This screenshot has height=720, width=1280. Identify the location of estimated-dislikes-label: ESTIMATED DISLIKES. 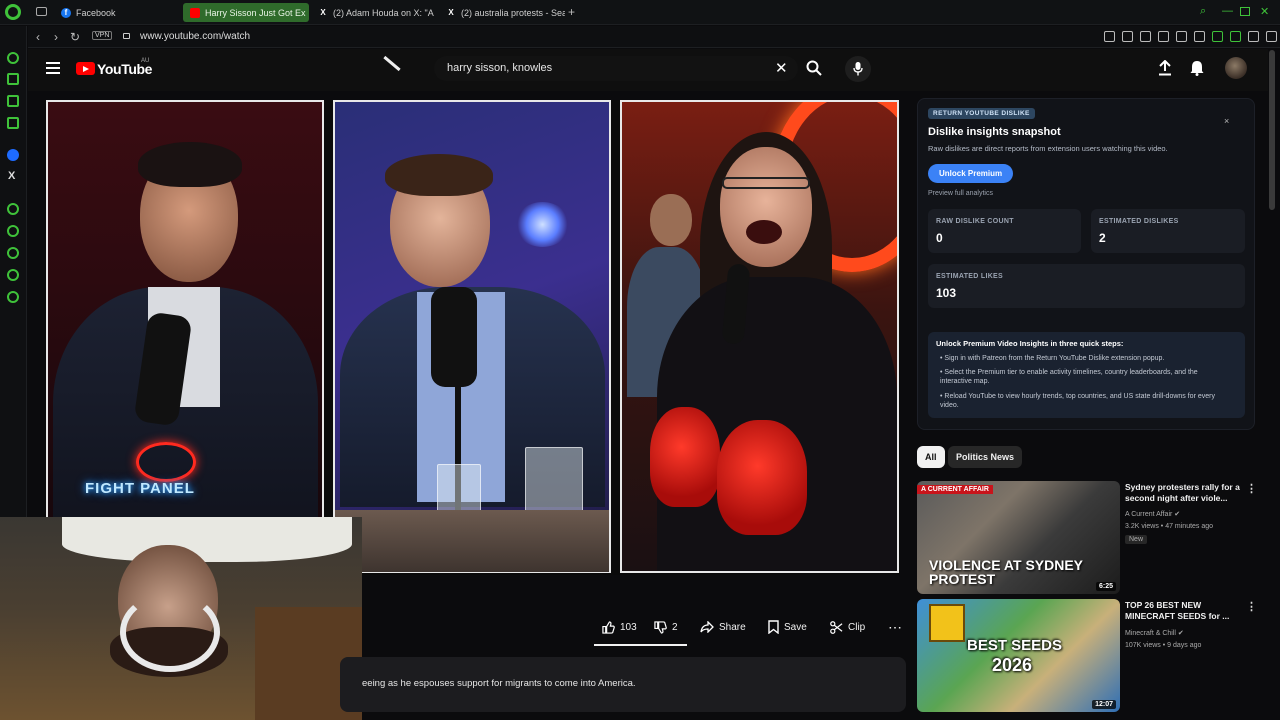
(1139, 221).